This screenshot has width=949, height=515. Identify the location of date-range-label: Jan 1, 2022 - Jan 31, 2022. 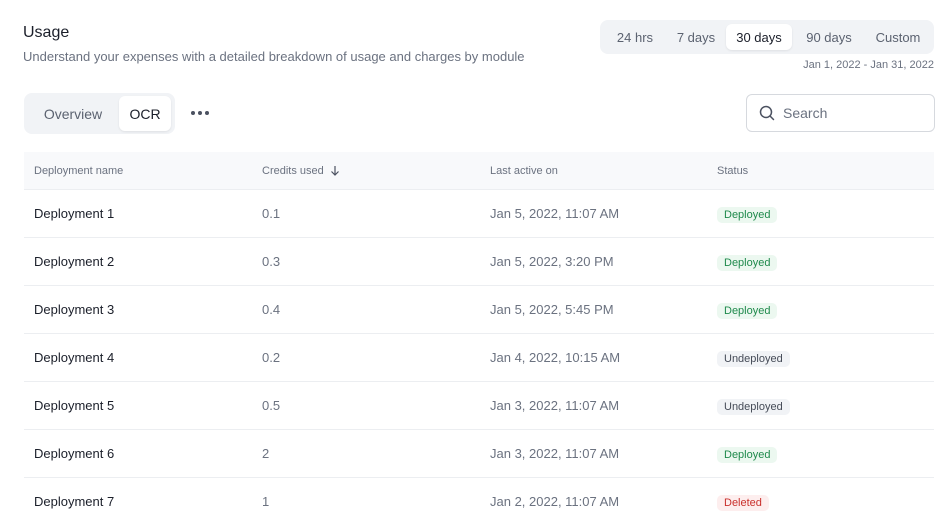
(868, 65).